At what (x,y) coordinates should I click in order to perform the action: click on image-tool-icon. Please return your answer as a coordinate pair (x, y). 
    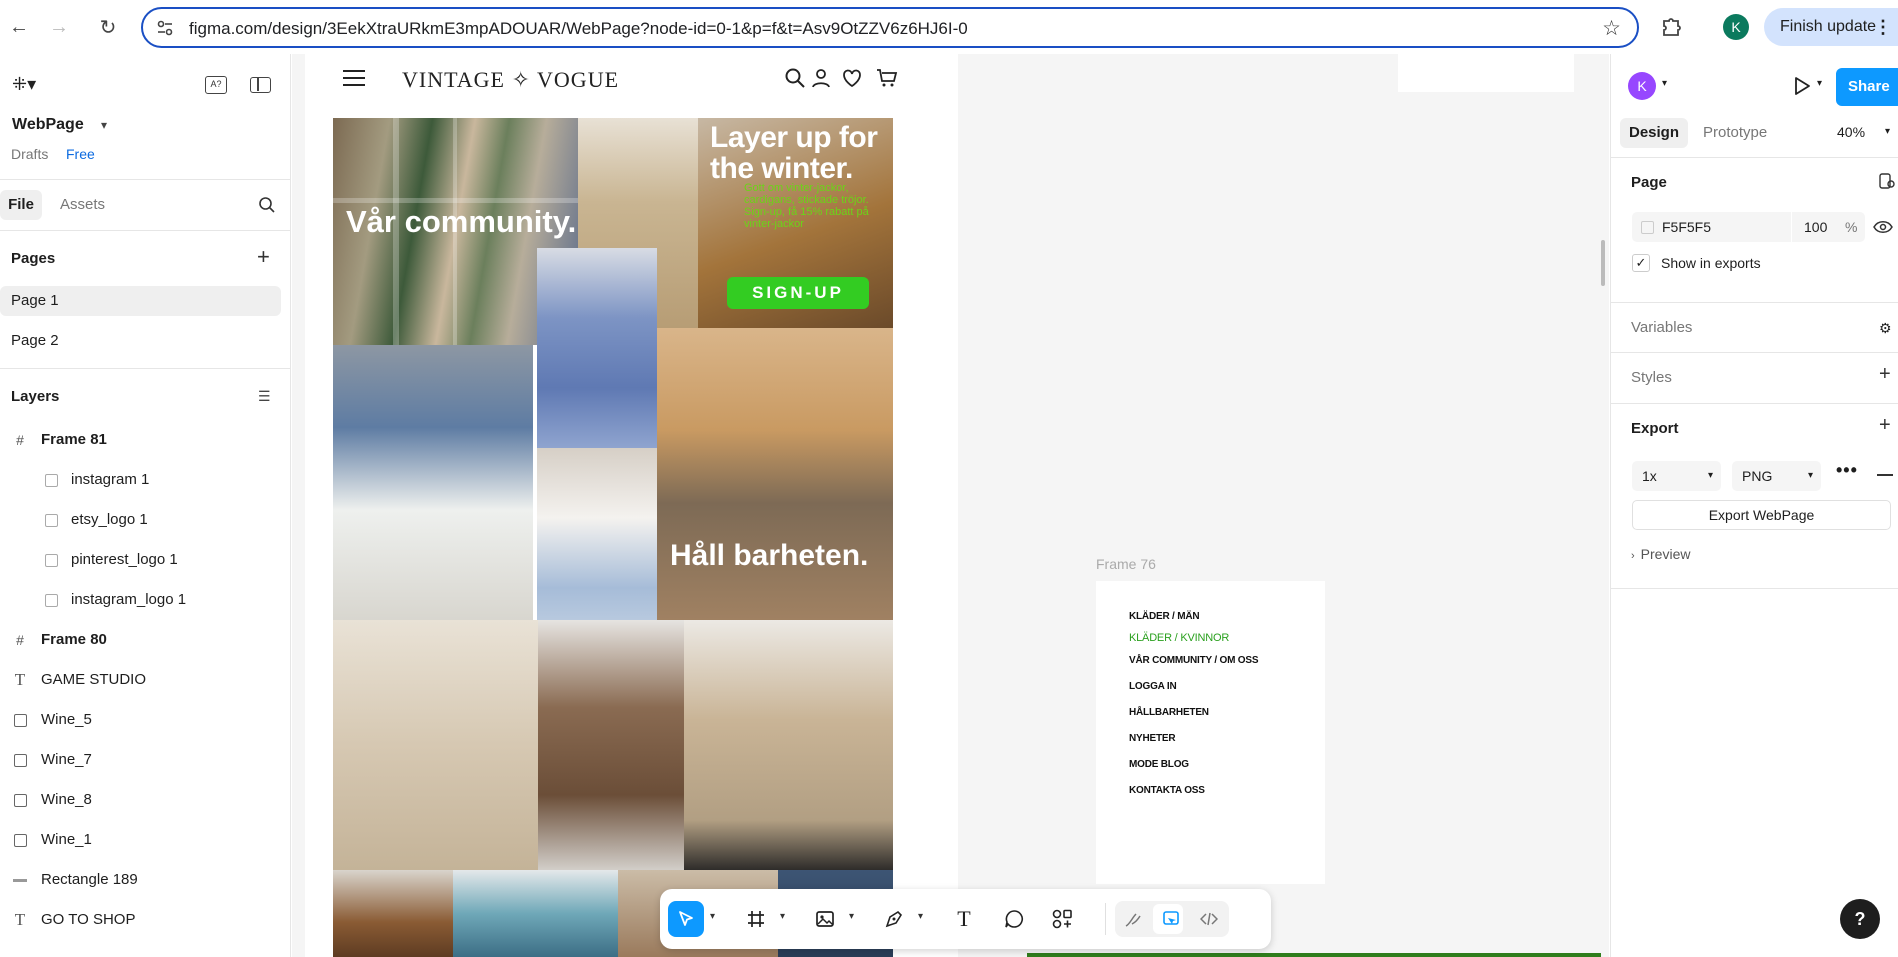
    Looking at the image, I should click on (825, 919).